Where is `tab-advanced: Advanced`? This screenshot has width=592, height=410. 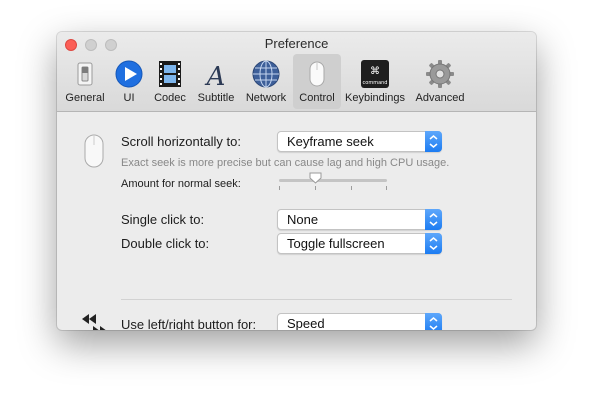
tab-advanced: Advanced is located at coordinates (440, 81).